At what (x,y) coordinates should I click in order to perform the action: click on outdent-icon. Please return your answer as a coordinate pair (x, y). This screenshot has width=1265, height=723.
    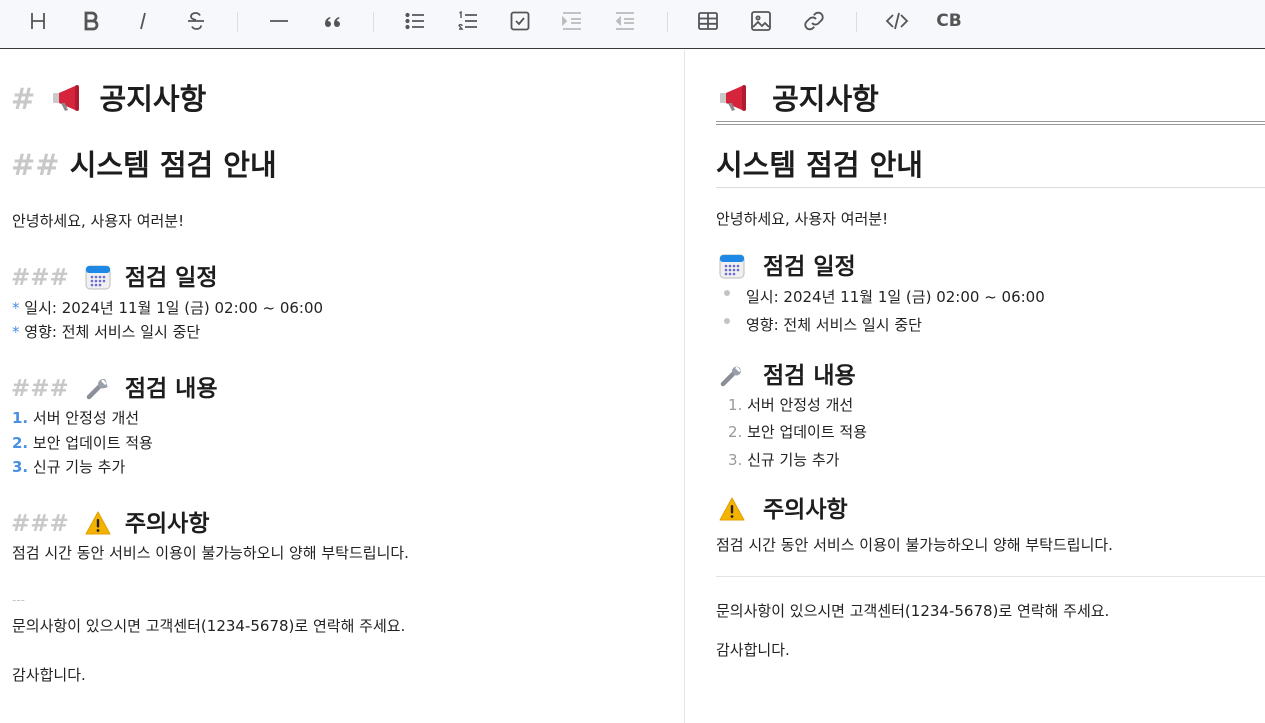
    Looking at the image, I should click on (624, 21).